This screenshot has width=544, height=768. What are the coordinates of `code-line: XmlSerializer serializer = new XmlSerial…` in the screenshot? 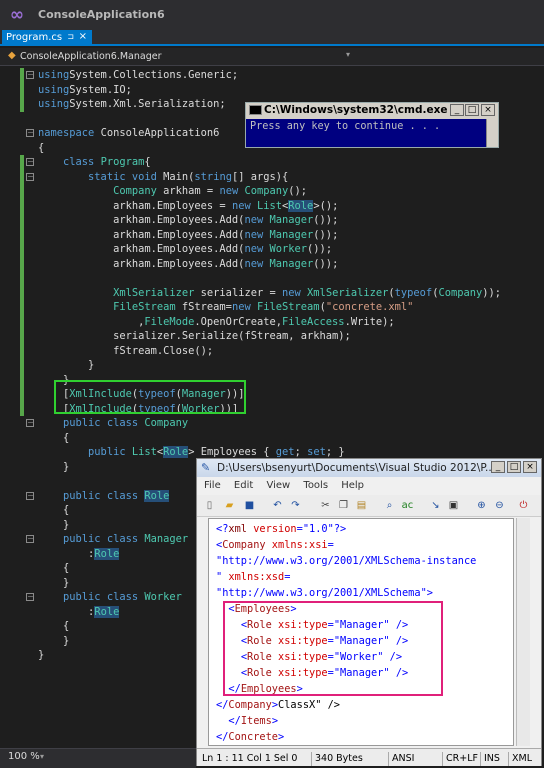 It's located at (269, 293).